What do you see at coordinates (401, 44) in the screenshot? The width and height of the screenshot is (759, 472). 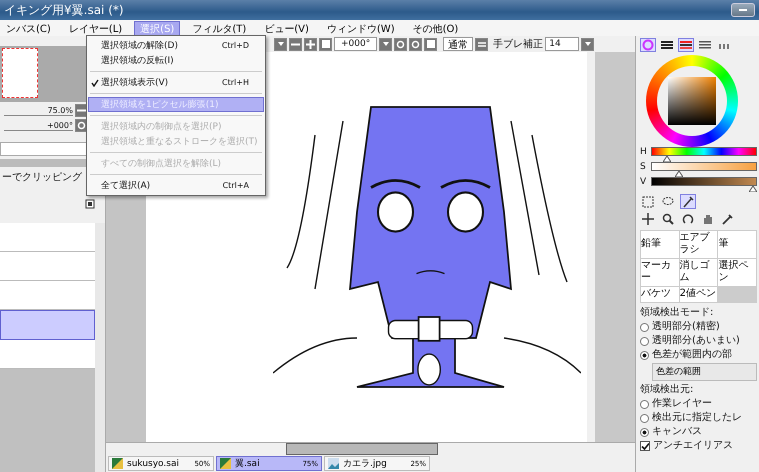 I see `rotate-left-button` at bounding box center [401, 44].